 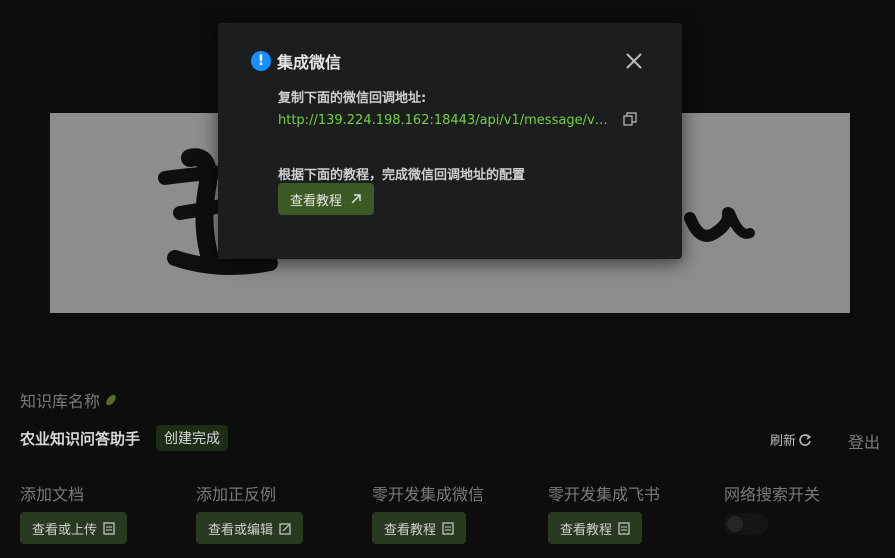 What do you see at coordinates (864, 441) in the screenshot?
I see `logout-button: 登出` at bounding box center [864, 441].